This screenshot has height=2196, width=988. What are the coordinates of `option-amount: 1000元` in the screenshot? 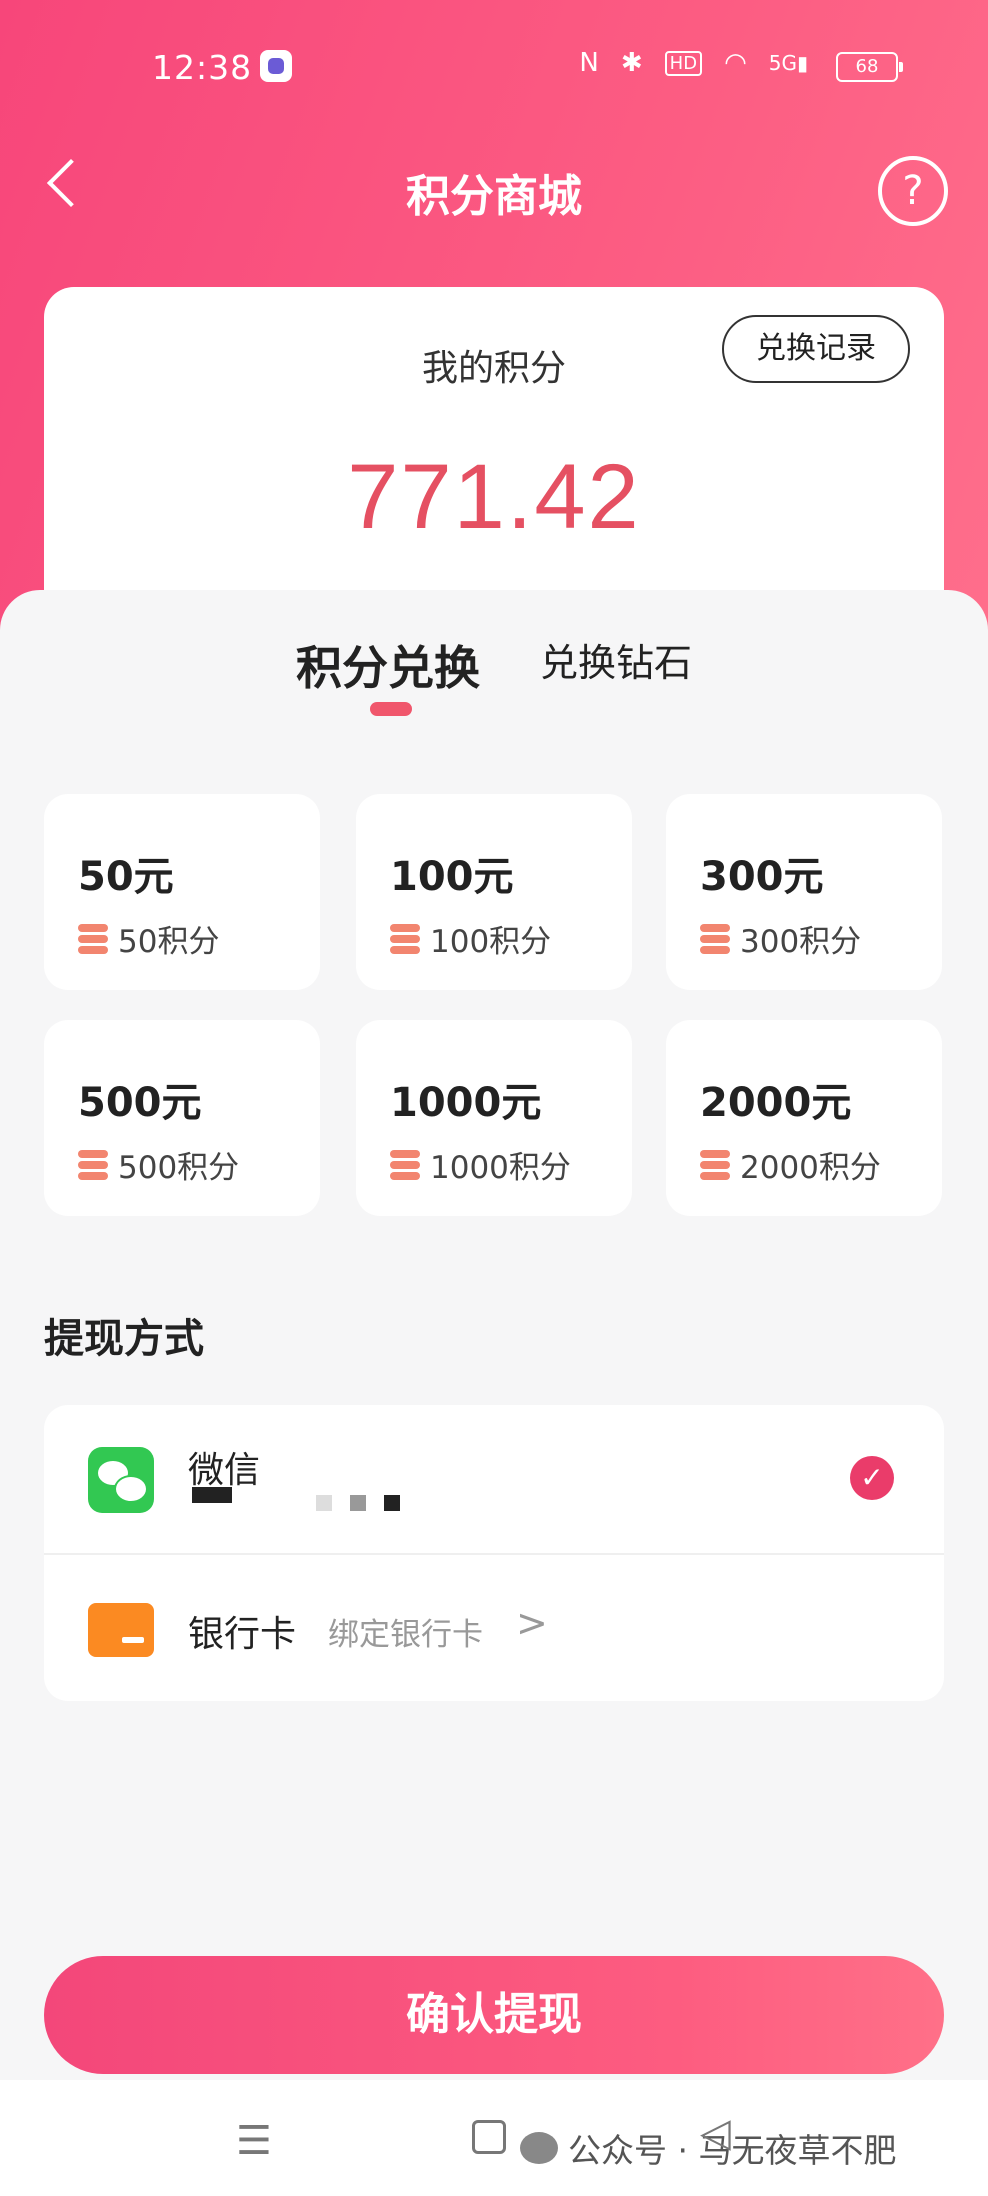 It's located at (466, 1103).